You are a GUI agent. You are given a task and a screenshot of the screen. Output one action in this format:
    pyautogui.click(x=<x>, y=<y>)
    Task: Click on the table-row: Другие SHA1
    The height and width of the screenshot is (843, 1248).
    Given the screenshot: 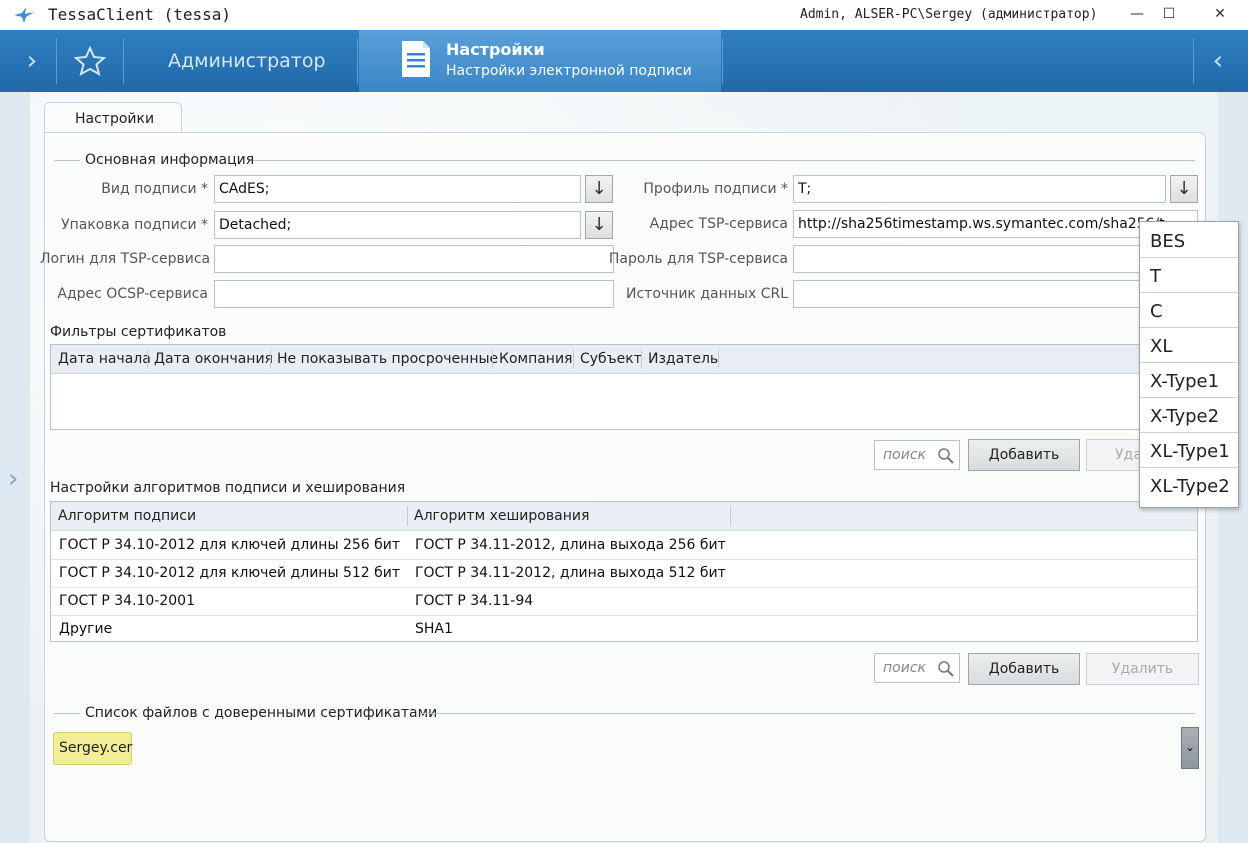 What is the action you would take?
    pyautogui.click(x=624, y=629)
    